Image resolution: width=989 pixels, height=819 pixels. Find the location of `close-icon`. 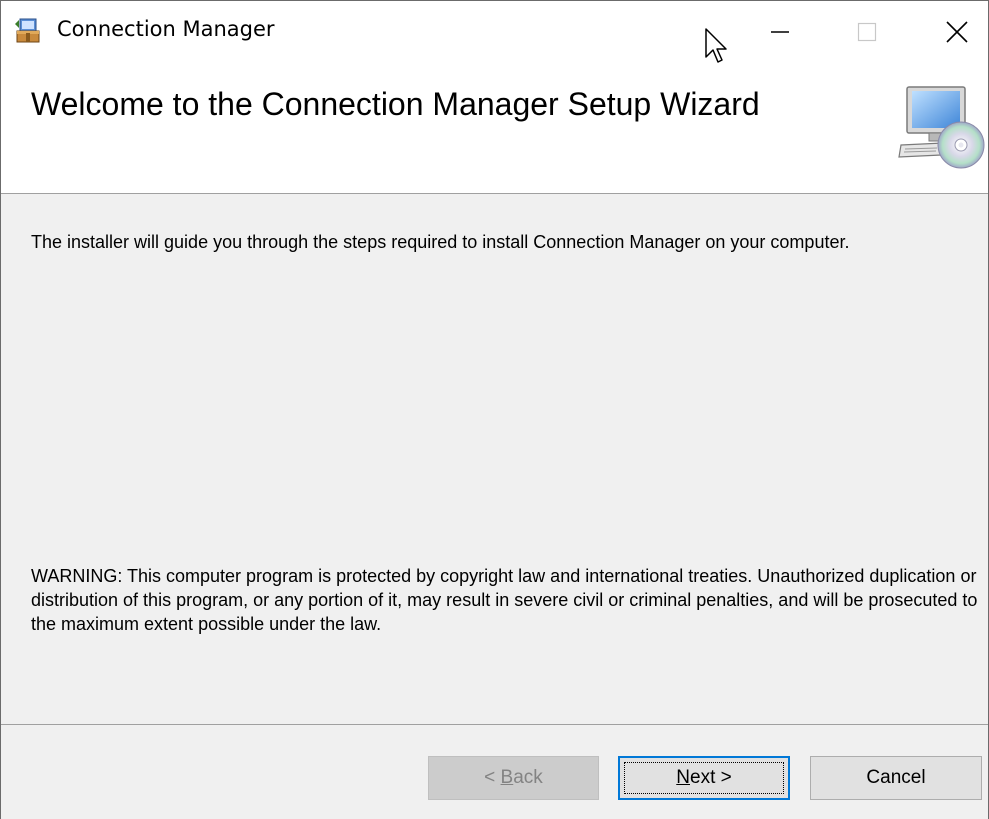

close-icon is located at coordinates (957, 32).